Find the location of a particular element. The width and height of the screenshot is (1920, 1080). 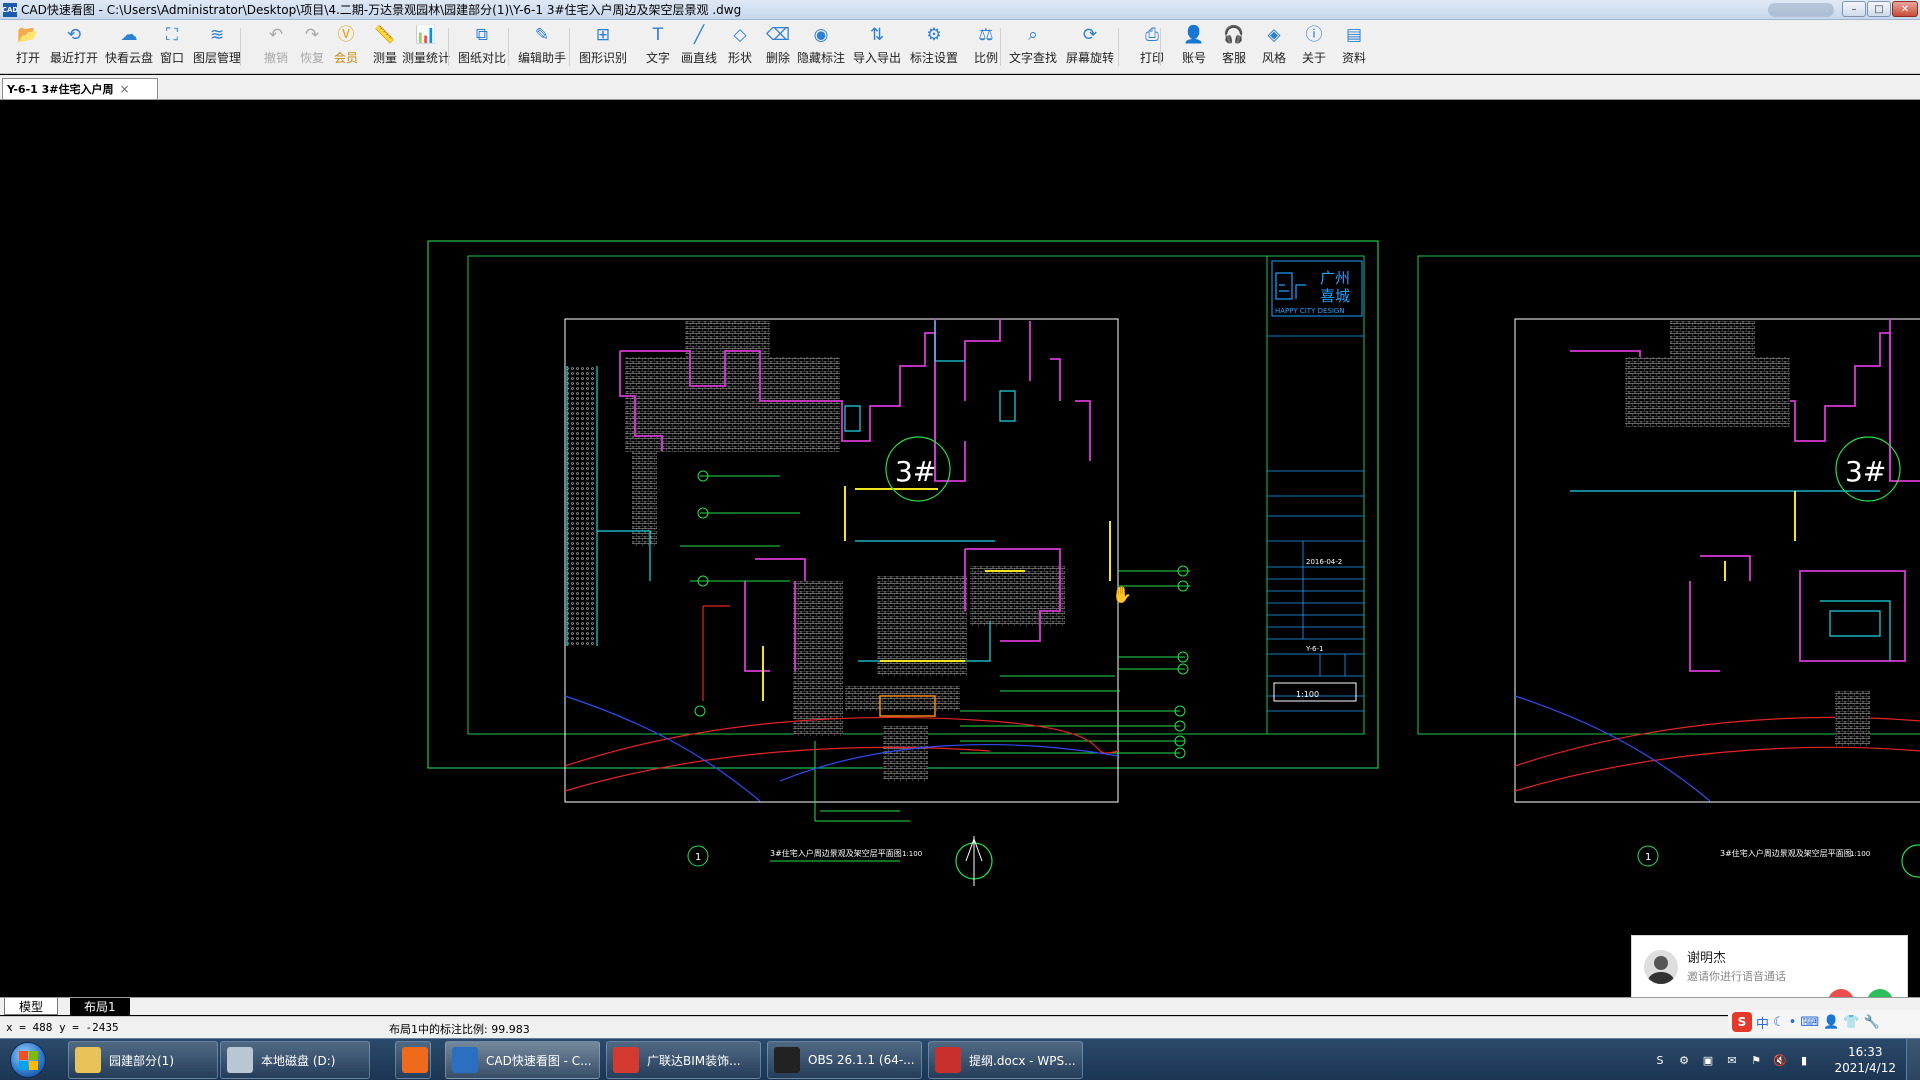

caller-avatar is located at coordinates (1661, 967).